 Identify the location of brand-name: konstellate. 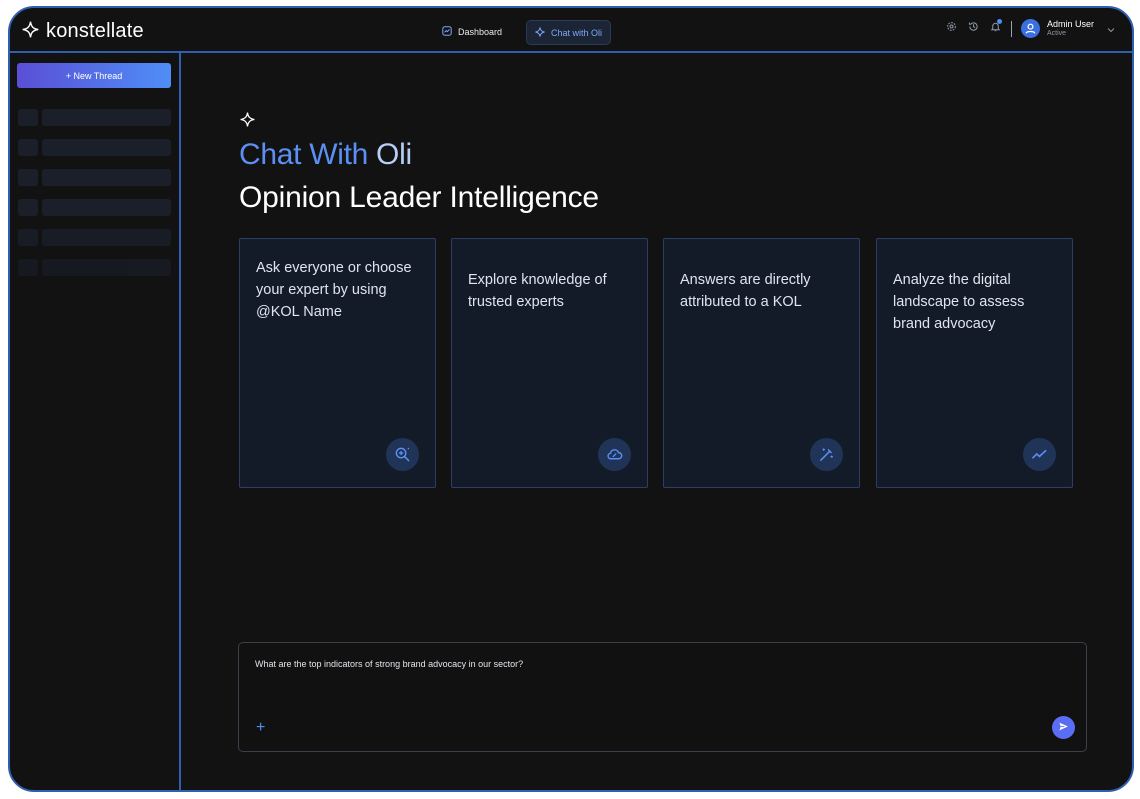
(95, 31).